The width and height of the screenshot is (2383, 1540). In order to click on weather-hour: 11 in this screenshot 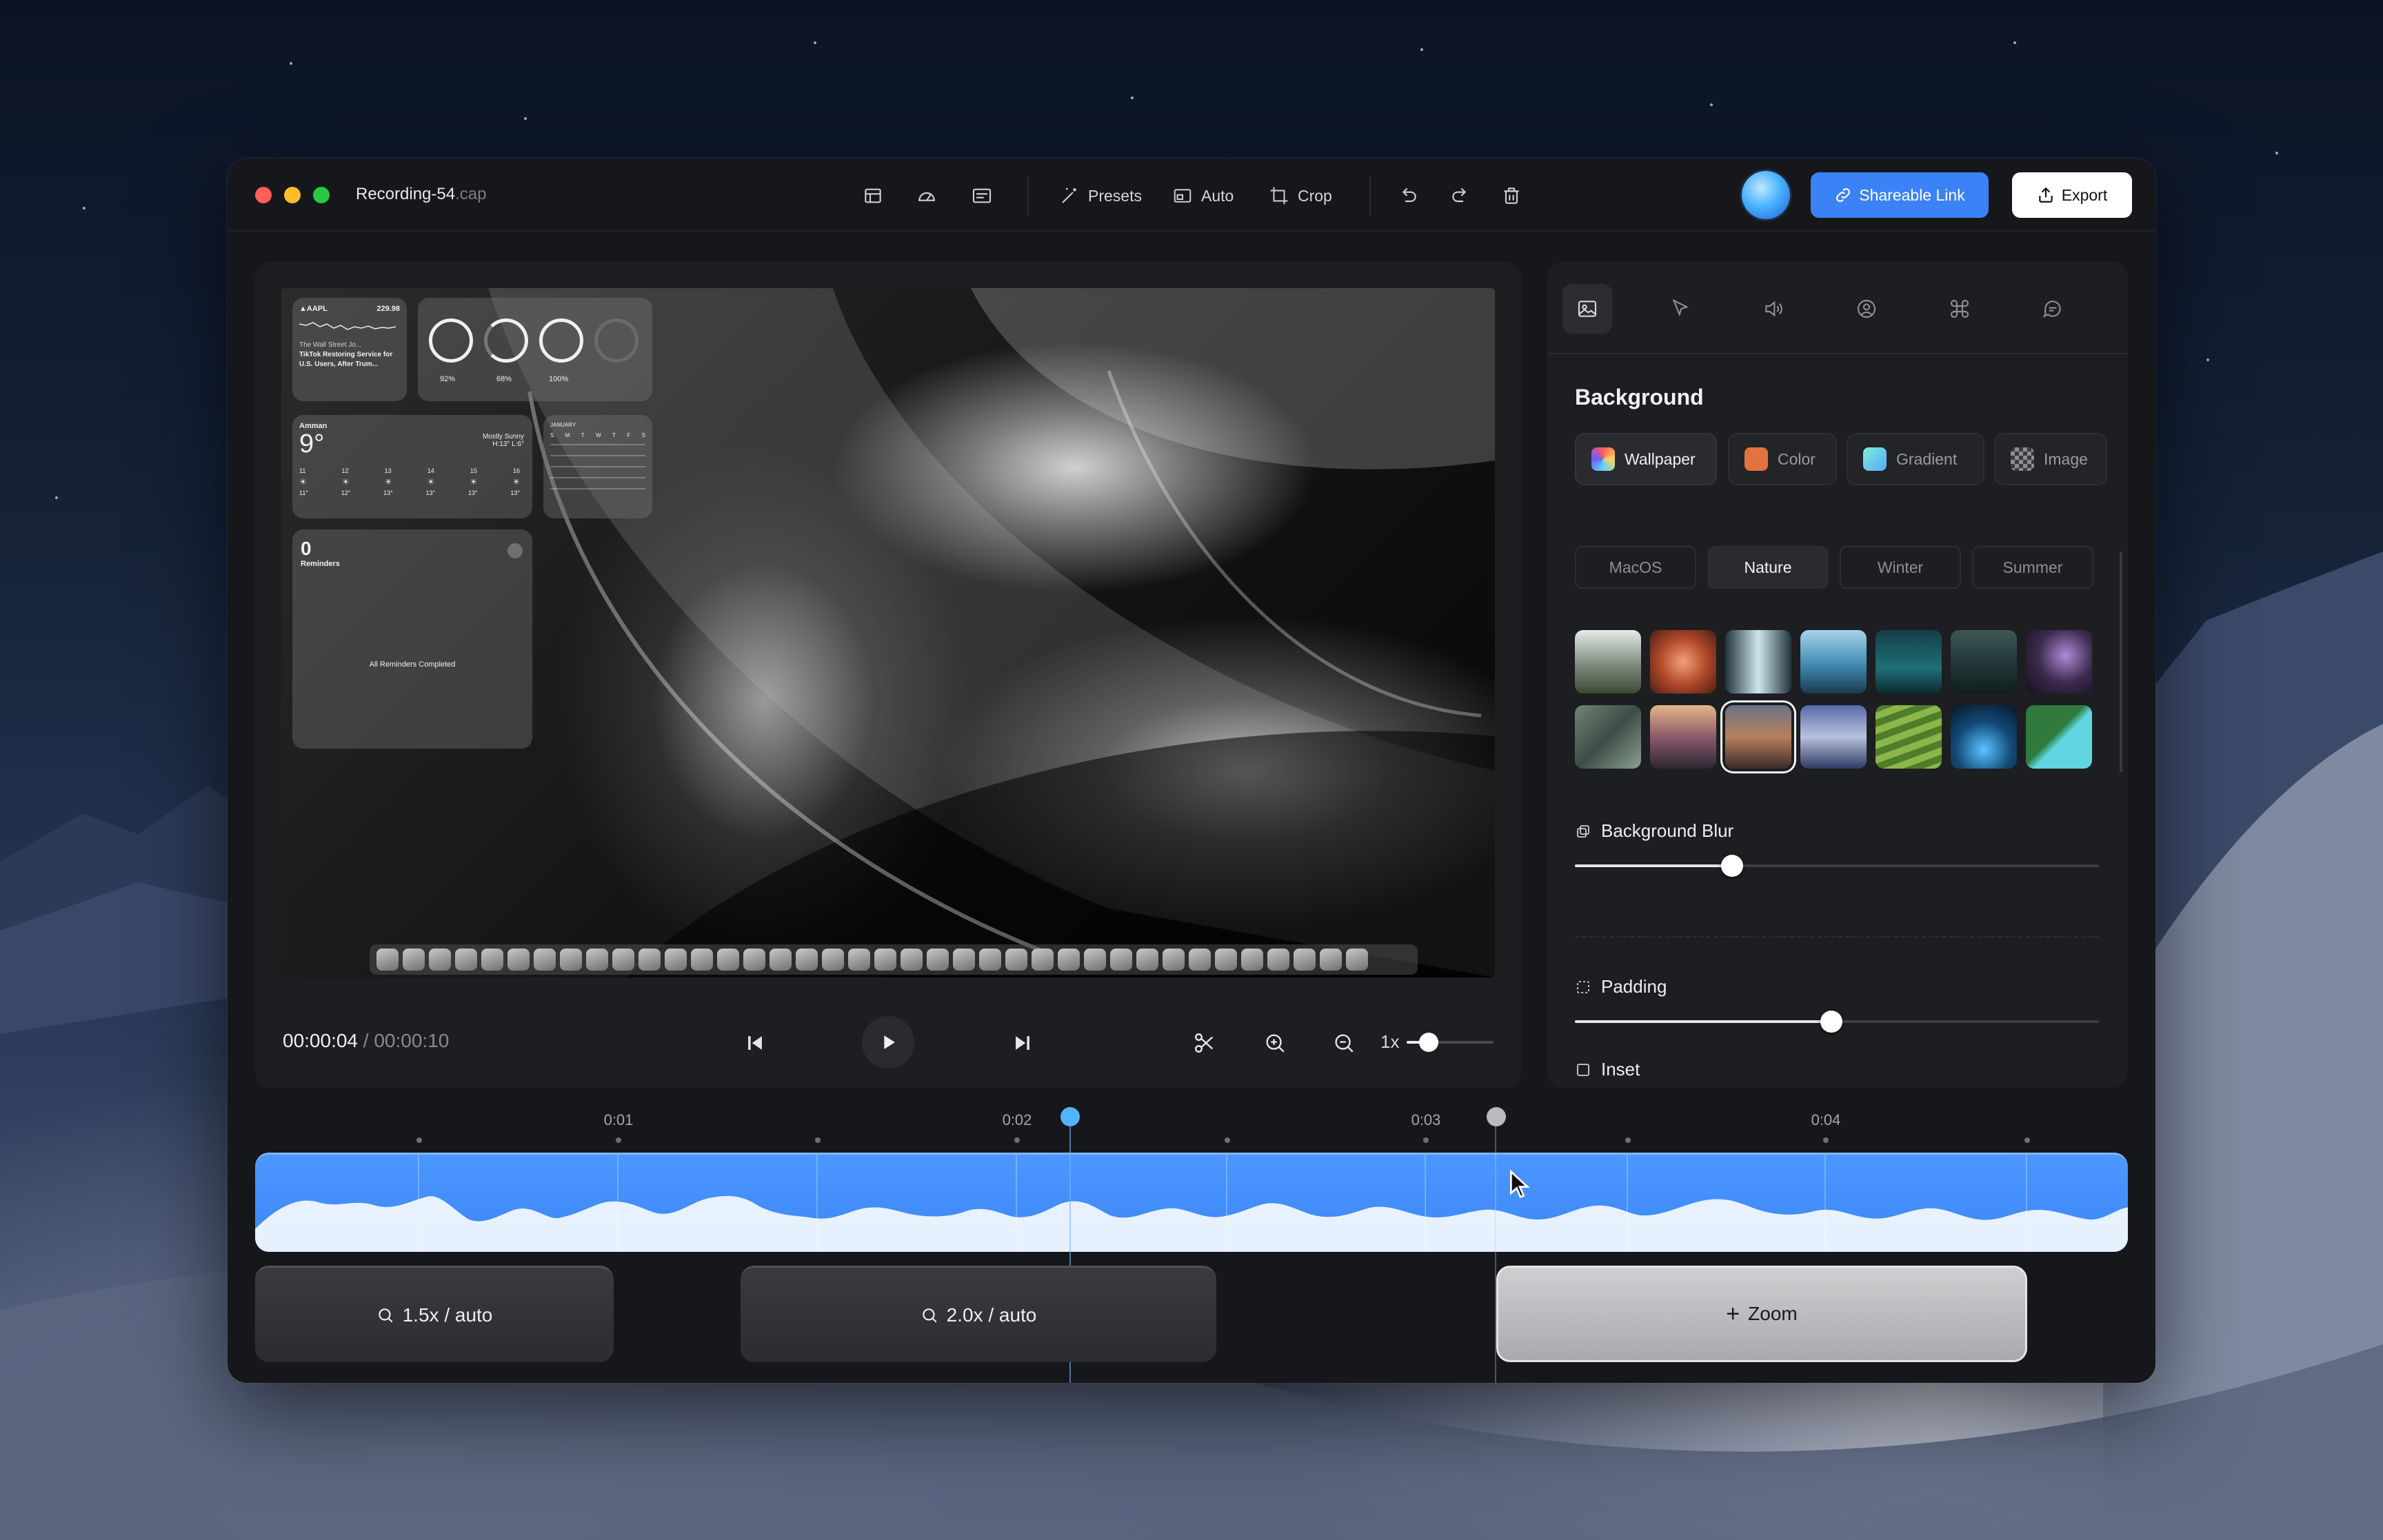, I will do `click(302, 471)`.